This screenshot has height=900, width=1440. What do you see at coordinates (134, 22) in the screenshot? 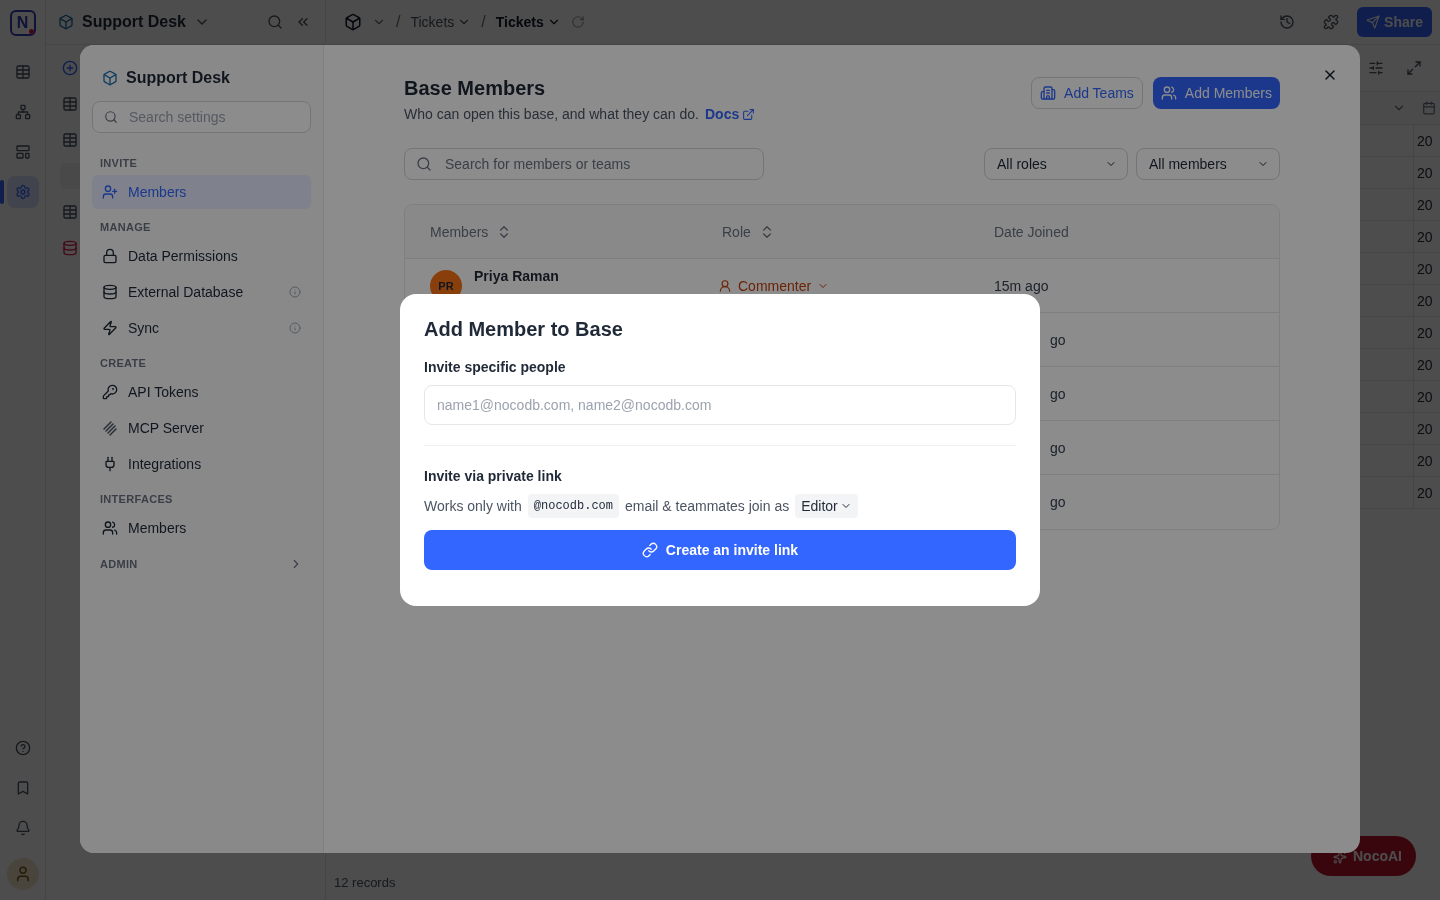
I see `base-name: Support Desk` at bounding box center [134, 22].